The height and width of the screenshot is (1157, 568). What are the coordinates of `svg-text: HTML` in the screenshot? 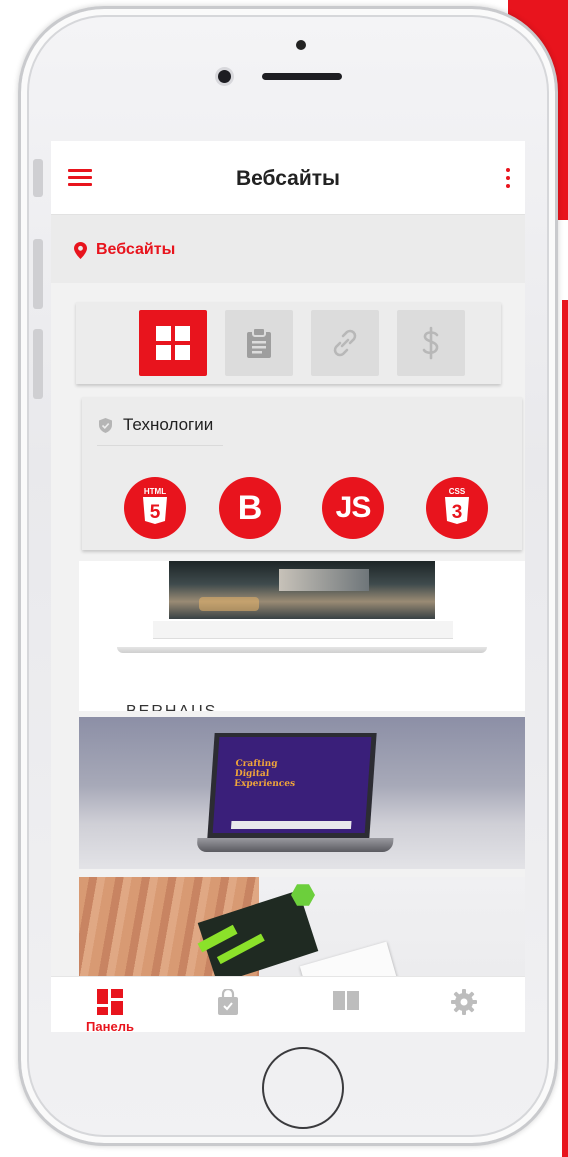 It's located at (155, 491).